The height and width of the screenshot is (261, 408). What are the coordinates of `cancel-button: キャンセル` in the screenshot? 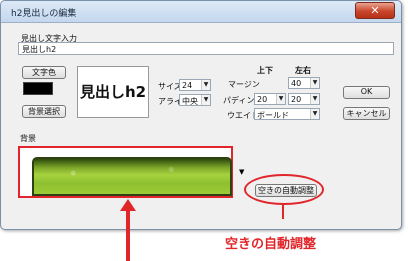 It's located at (366, 113).